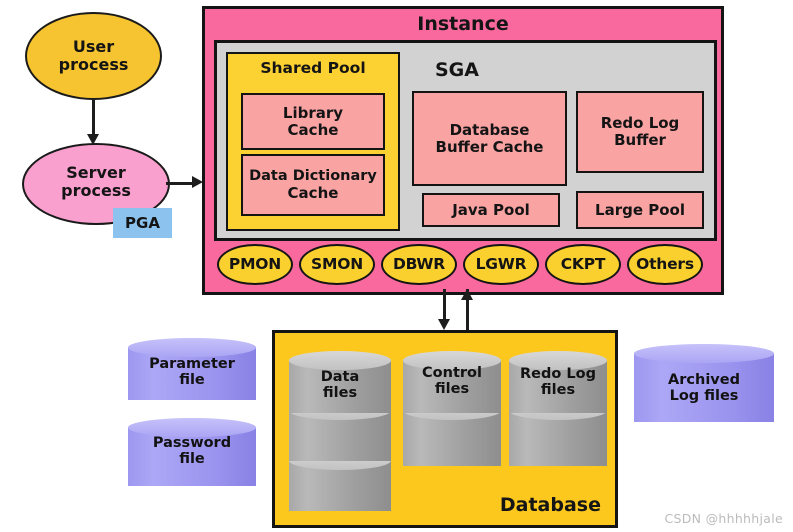 The width and height of the screenshot is (793, 532). Describe the element at coordinates (489, 129) in the screenshot. I see `database-buffer-cache-label-line1: Database` at that location.